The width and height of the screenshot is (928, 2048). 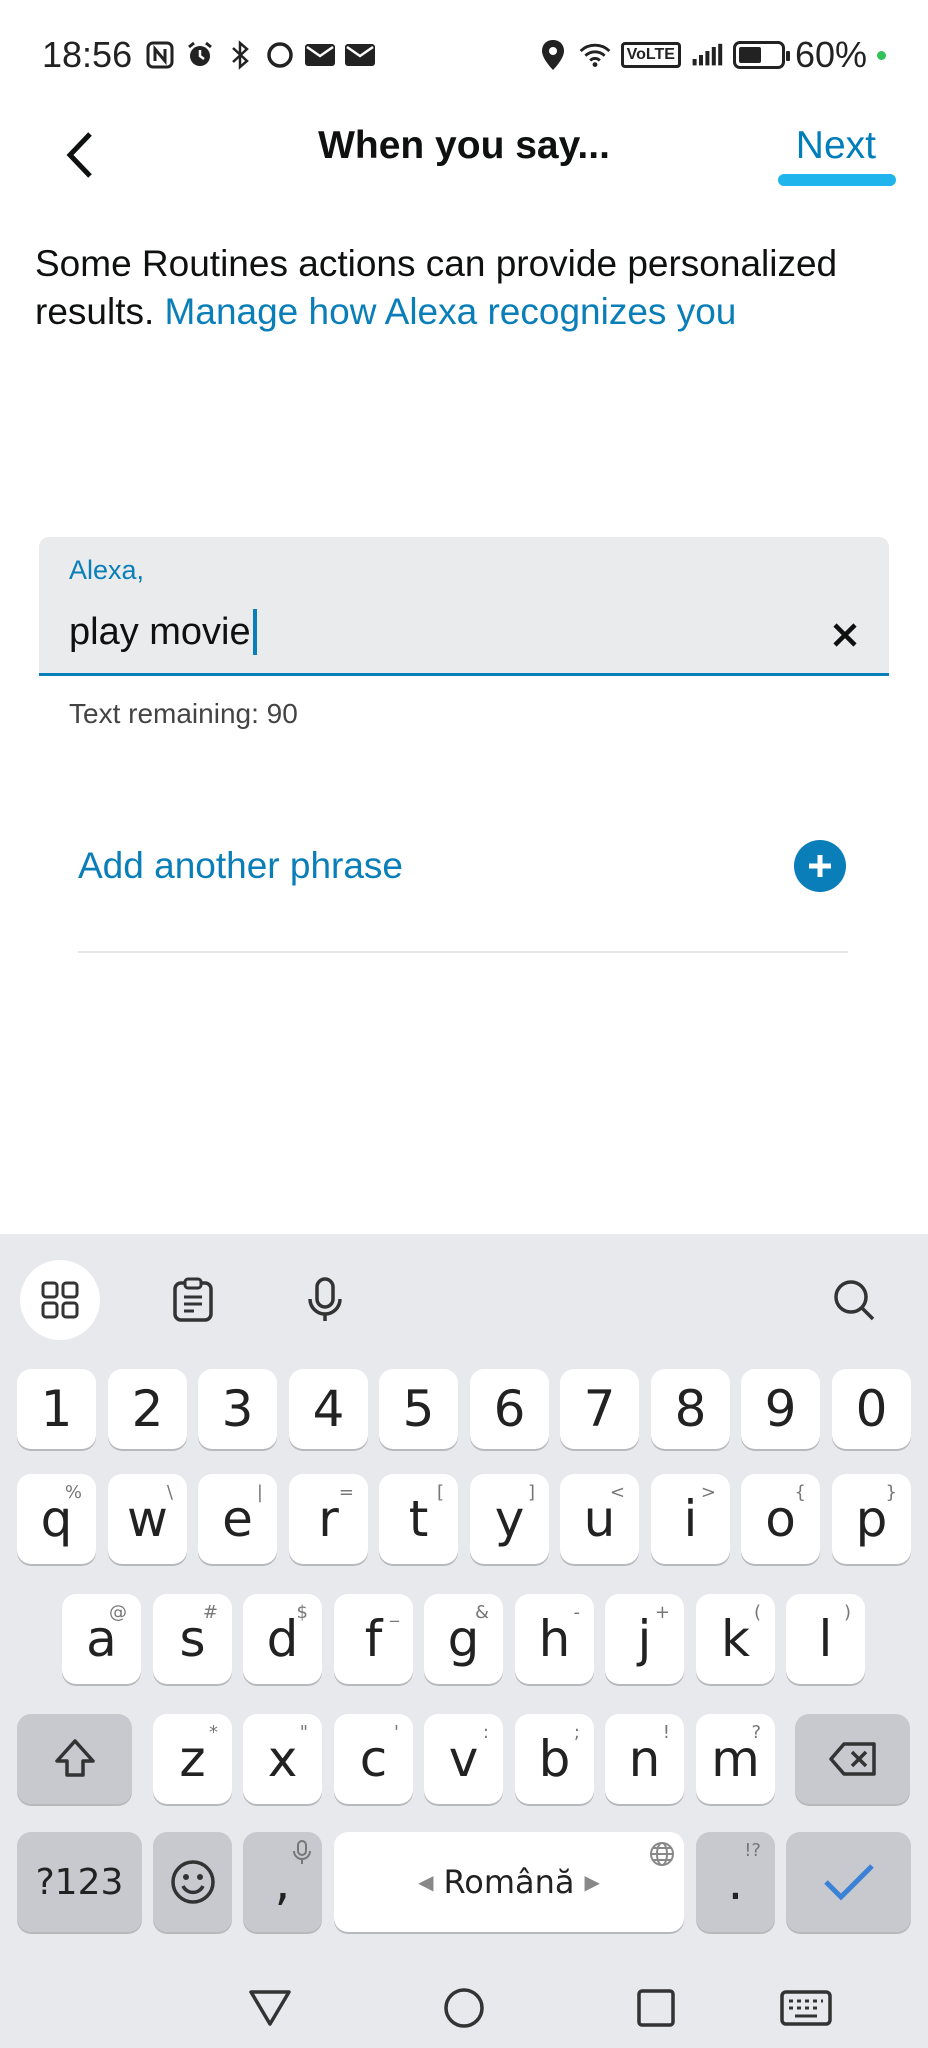 What do you see at coordinates (418, 1409) in the screenshot?
I see `key-5: 5` at bounding box center [418, 1409].